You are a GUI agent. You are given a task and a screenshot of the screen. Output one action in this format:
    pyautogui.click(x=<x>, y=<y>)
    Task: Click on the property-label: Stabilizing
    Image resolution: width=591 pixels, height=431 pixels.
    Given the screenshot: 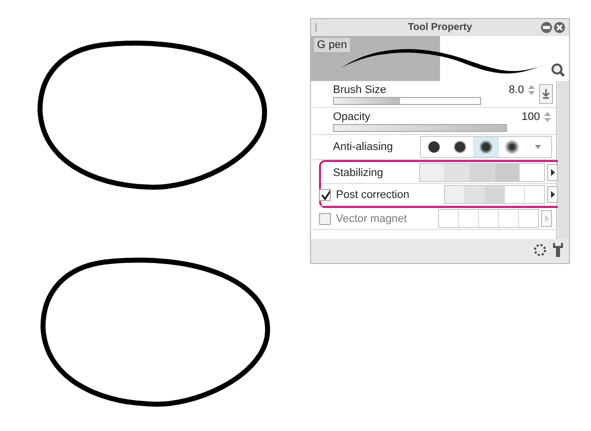 What is the action you would take?
    pyautogui.click(x=358, y=172)
    